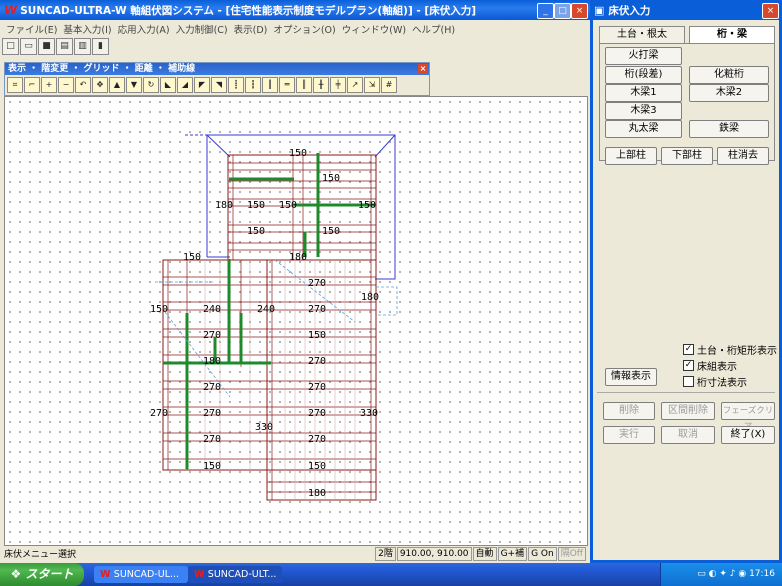  I want to click on measure-icon: ↗, so click(355, 85).